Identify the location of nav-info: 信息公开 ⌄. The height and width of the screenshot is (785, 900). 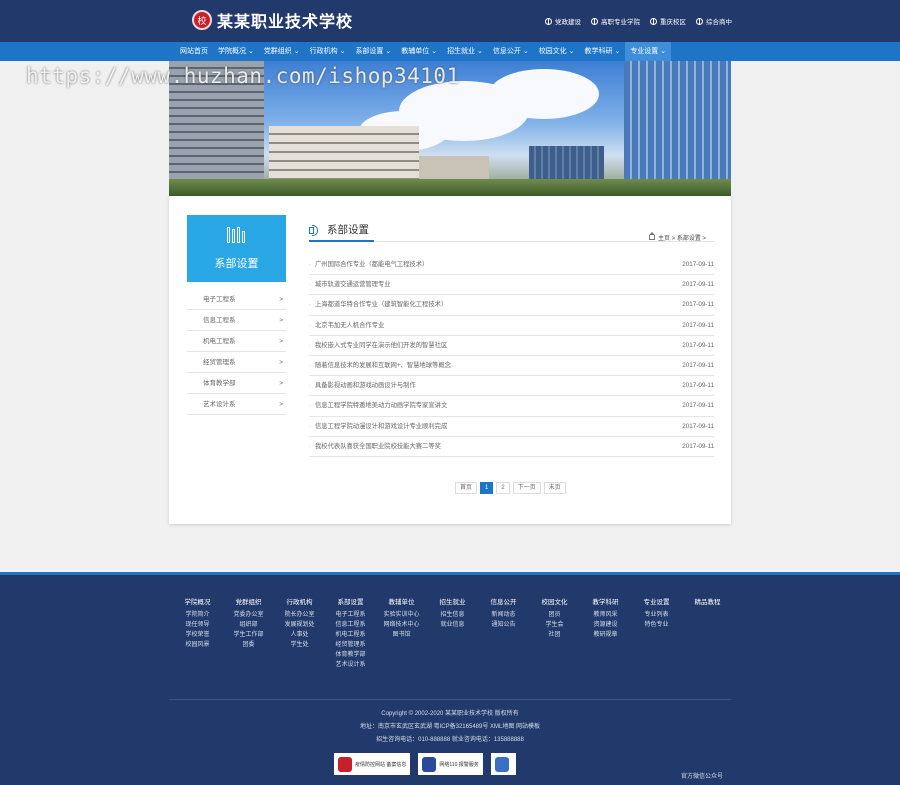
(511, 51).